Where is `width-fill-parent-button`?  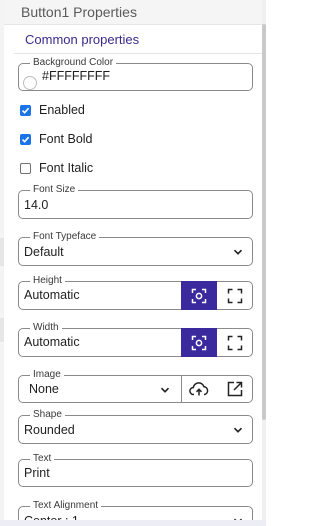
width-fill-parent-button is located at coordinates (235, 342).